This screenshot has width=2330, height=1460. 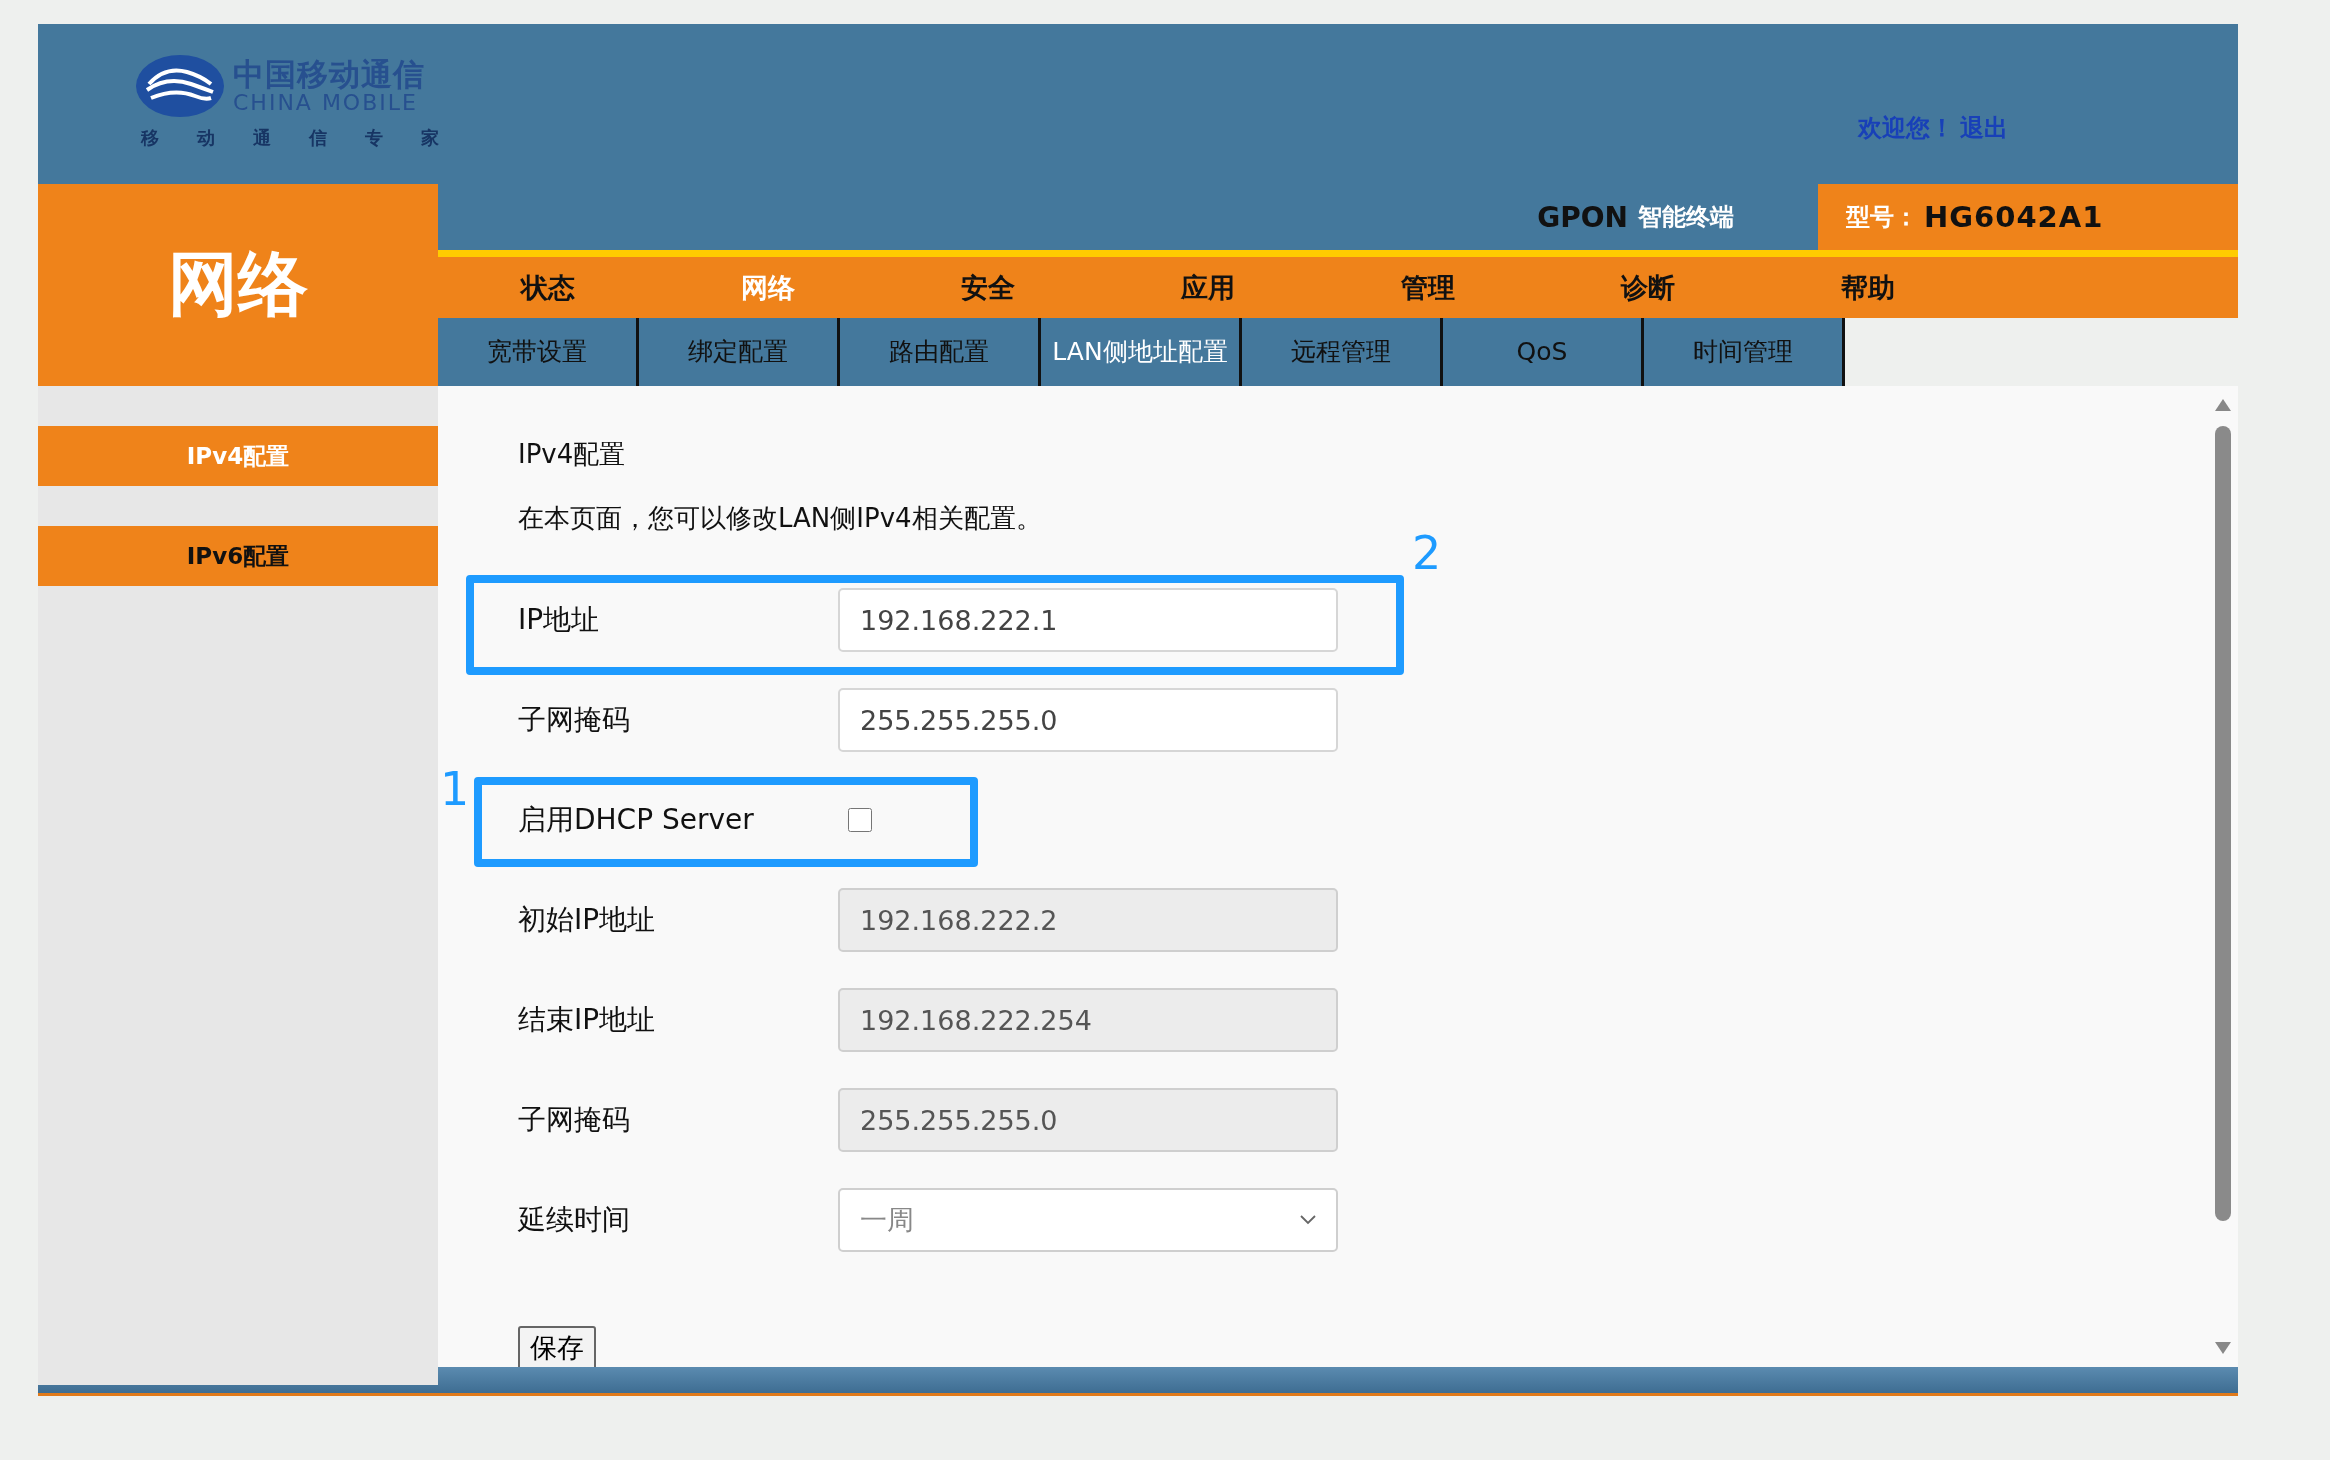 I want to click on welcome-text: 欢迎您！, so click(x=1906, y=128).